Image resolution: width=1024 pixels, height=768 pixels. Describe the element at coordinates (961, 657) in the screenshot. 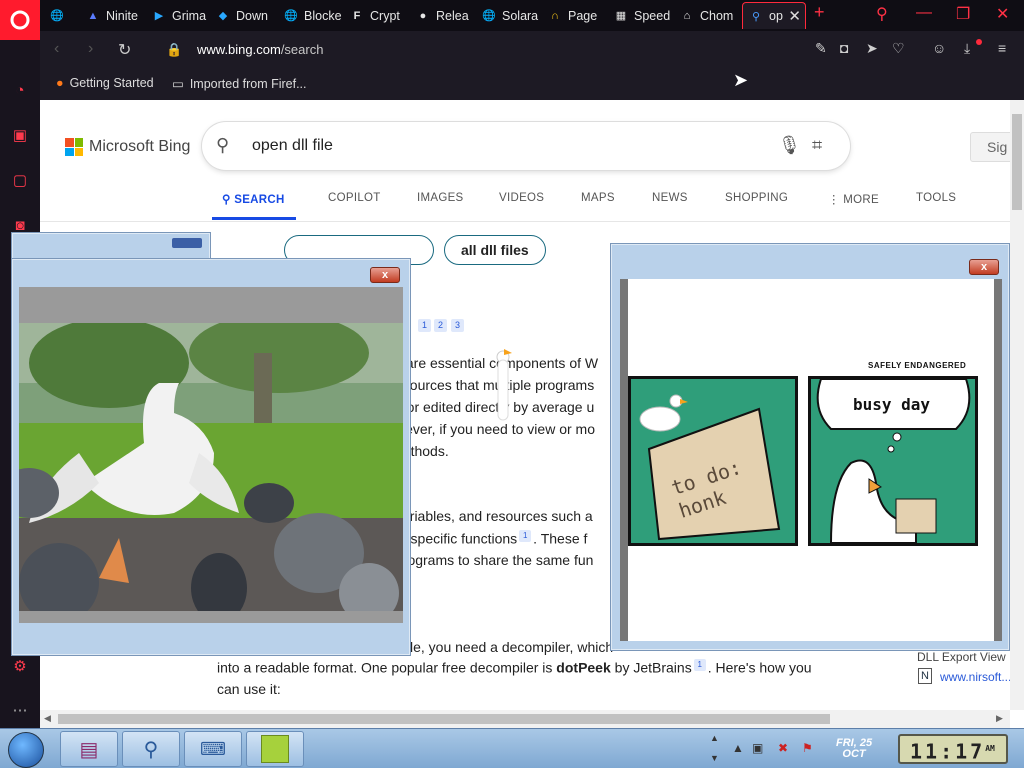

I see `side-card-title: DLL Export View` at that location.